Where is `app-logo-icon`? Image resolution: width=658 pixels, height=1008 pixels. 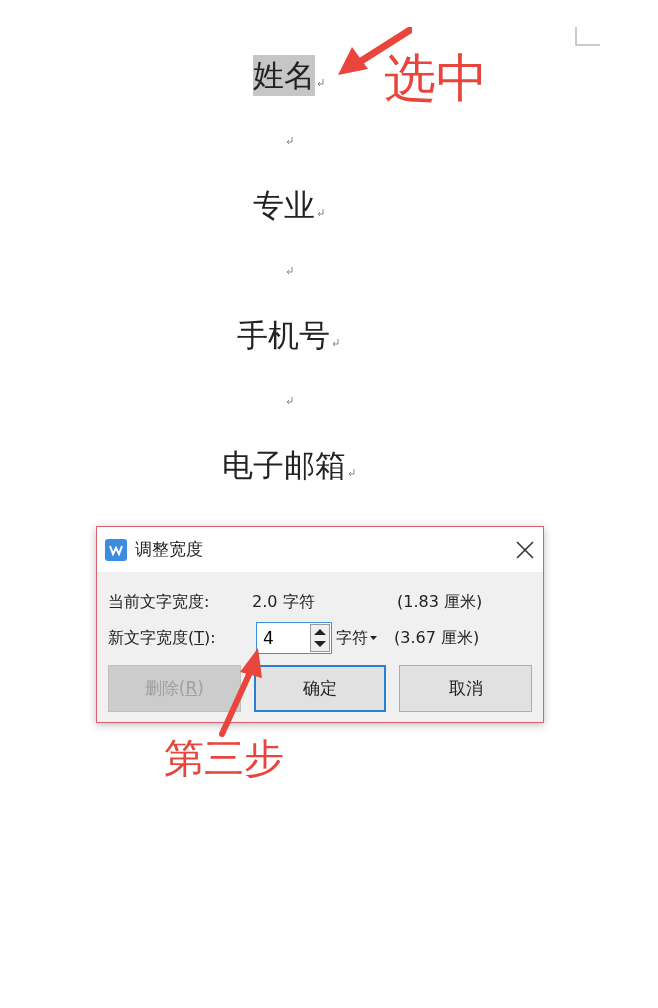
app-logo-icon is located at coordinates (116, 549).